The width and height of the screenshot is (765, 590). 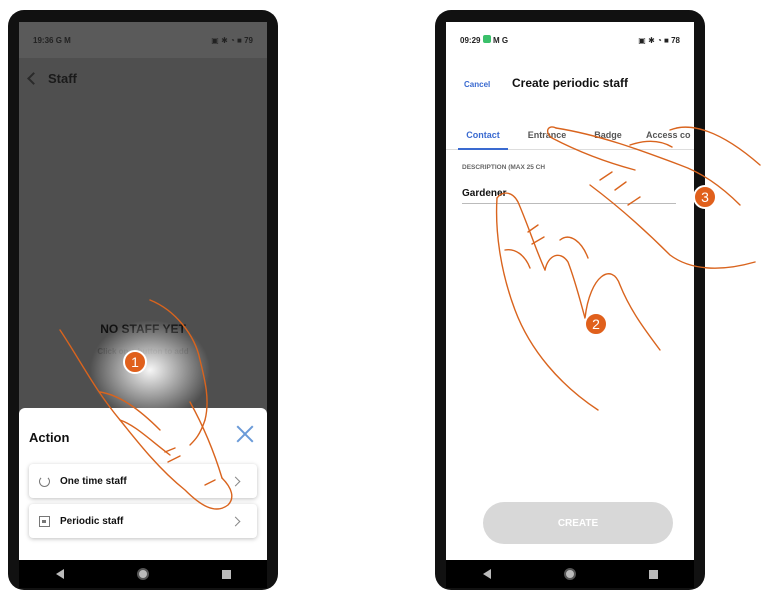 I want to click on tab-bar: Contact Entrance Badge Access co, so click(x=570, y=138).